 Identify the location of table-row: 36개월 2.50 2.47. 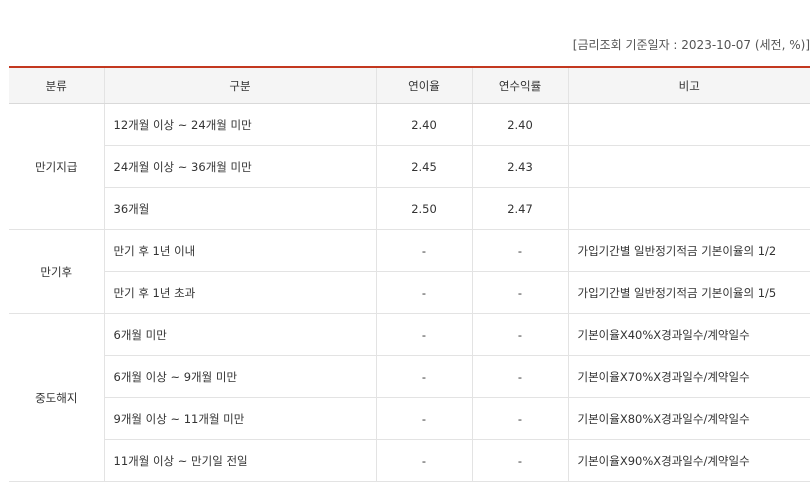
(409, 208).